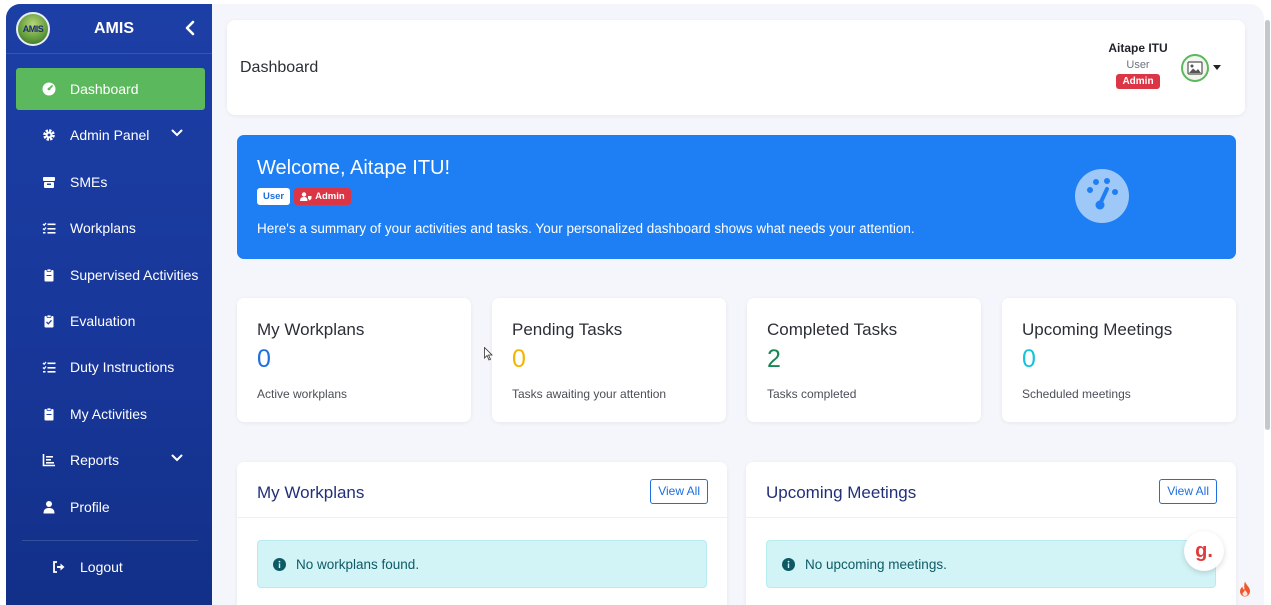  I want to click on role-badges: User Admin, so click(304, 196).